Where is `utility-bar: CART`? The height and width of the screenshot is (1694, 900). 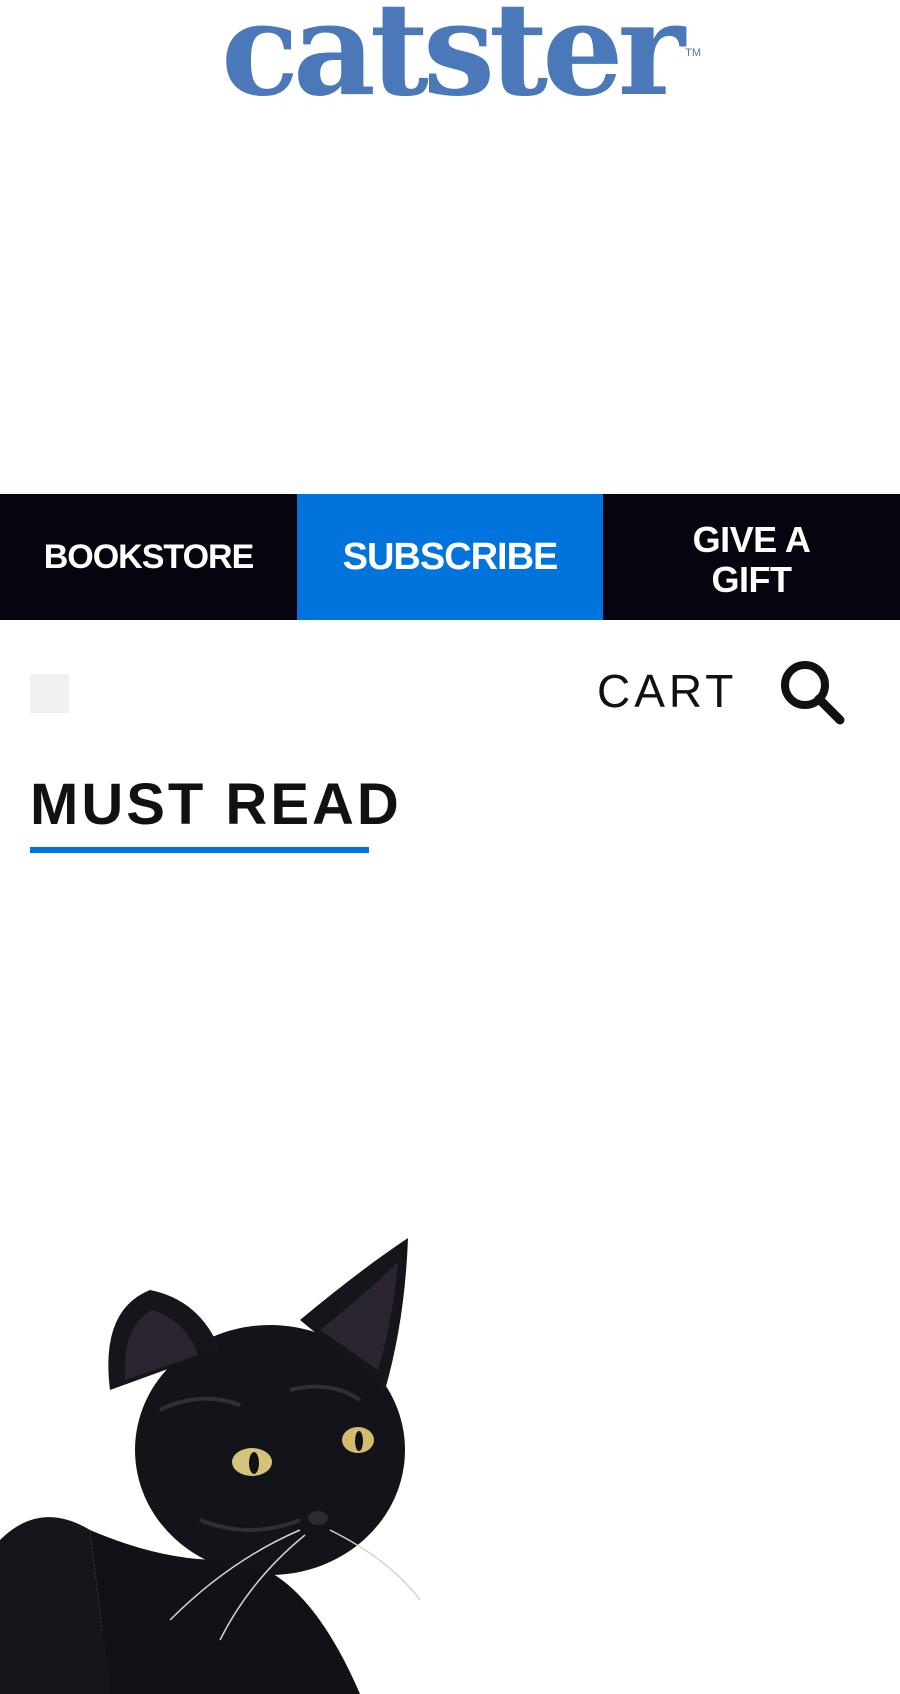
utility-bar: CART is located at coordinates (450, 695).